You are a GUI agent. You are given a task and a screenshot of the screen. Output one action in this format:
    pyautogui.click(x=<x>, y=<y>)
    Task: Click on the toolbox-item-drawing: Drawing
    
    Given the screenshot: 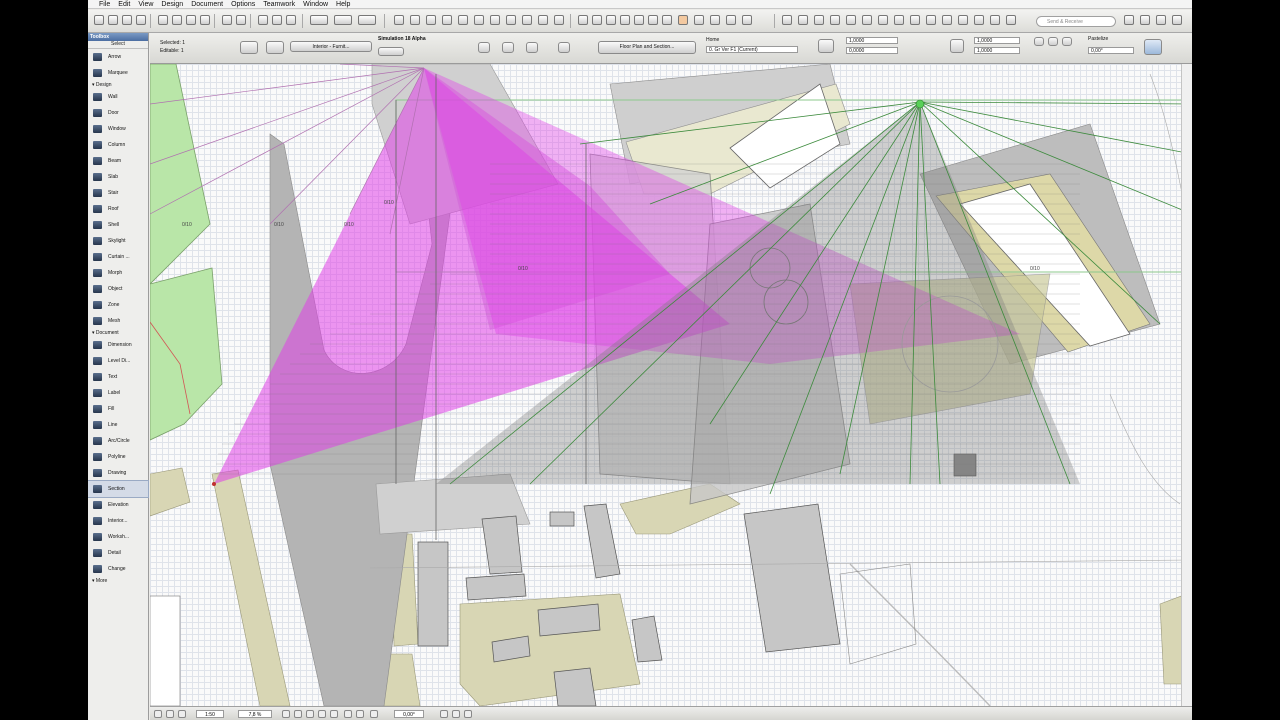 What is the action you would take?
    pyautogui.click(x=118, y=473)
    